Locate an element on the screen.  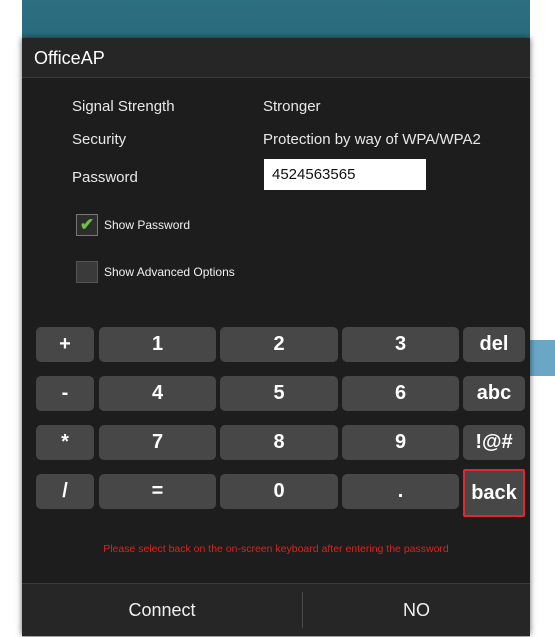
show-advanced-options-label: Show Advanced Options is located at coordinates (169, 272).